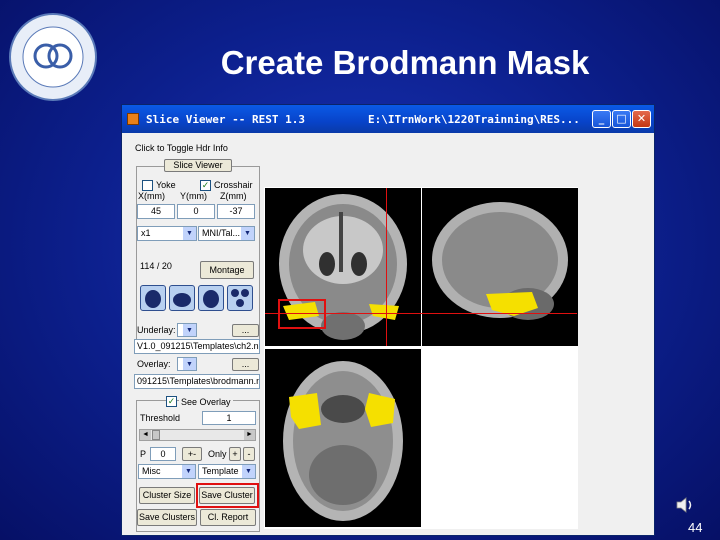  I want to click on maximize-button: □, so click(621, 119).